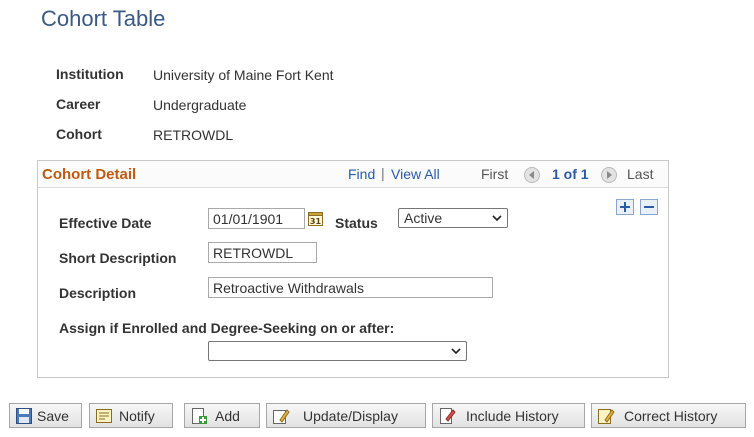 The image size is (754, 437). I want to click on add-button-label: Add, so click(227, 416).